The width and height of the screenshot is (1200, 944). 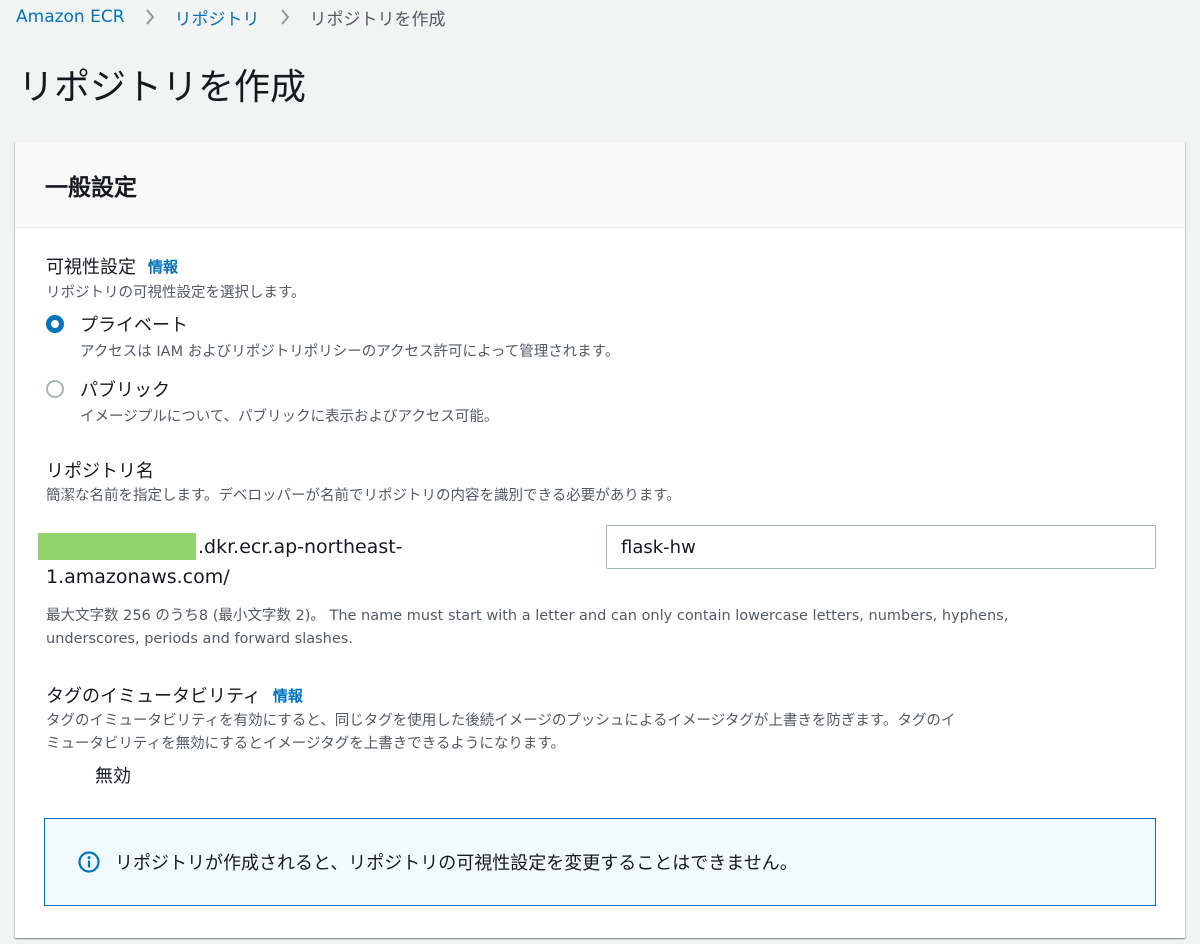 What do you see at coordinates (305, 744) in the screenshot?
I see `tag-immutability-description-line2: ミュータビリティを無効にするとイメージタグを上書きできるようになります。` at bounding box center [305, 744].